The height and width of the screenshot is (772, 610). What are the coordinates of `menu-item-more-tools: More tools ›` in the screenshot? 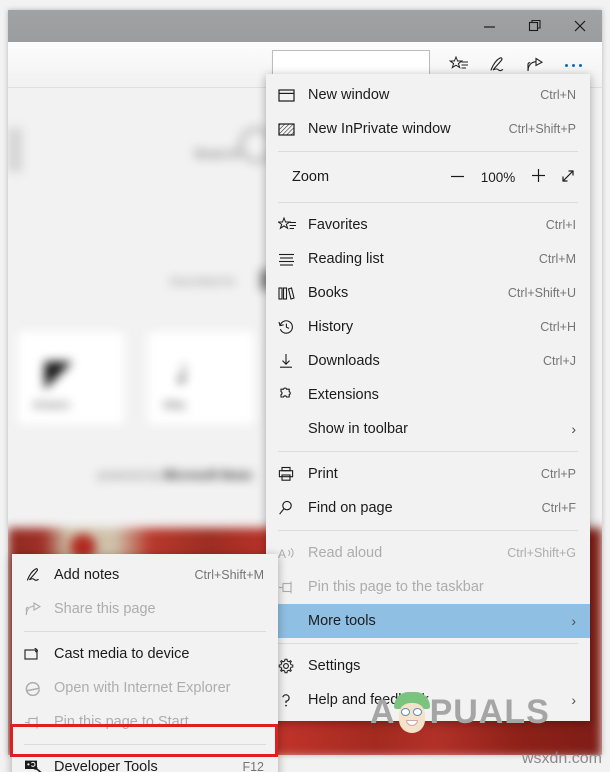 It's located at (428, 621).